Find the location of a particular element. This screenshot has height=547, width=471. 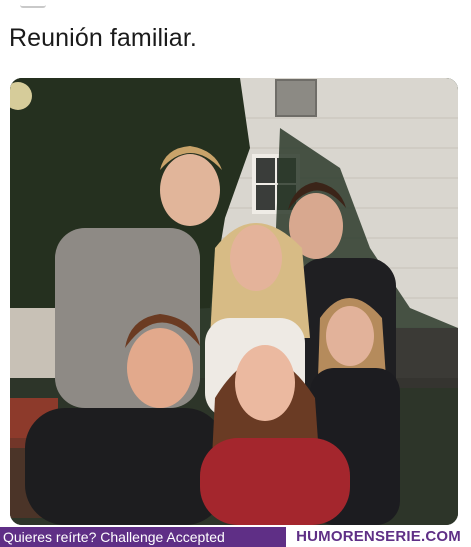

avatar-fragment-icon is located at coordinates (33, 4).